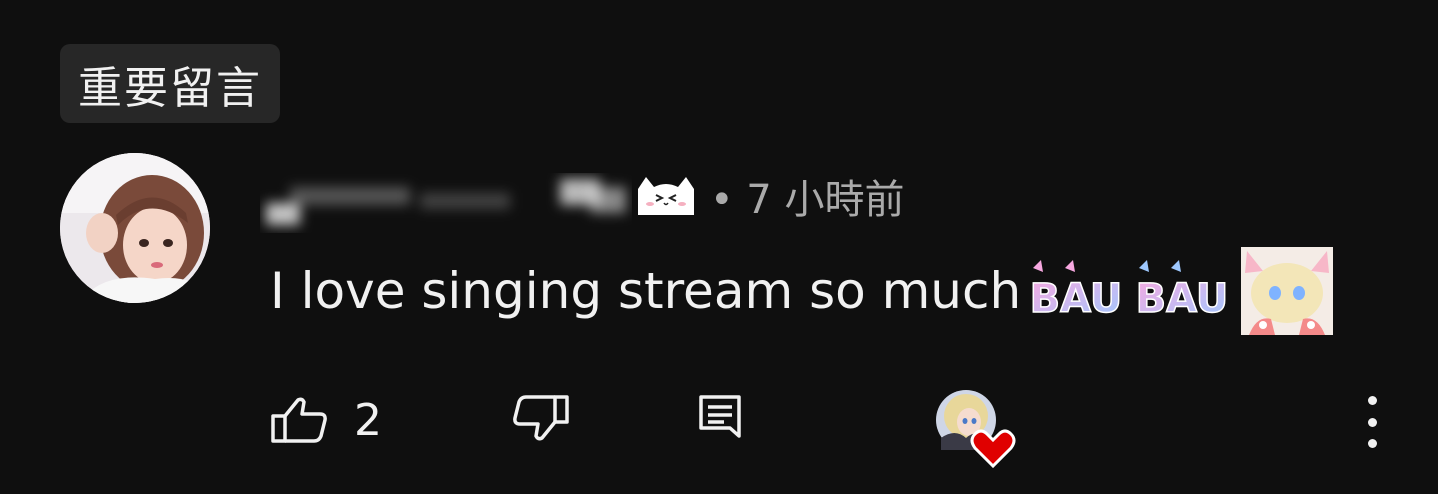 Image resolution: width=1438 pixels, height=494 pixels. What do you see at coordinates (807, 196) in the screenshot?
I see `comment-timestamp: • 7 小時前` at bounding box center [807, 196].